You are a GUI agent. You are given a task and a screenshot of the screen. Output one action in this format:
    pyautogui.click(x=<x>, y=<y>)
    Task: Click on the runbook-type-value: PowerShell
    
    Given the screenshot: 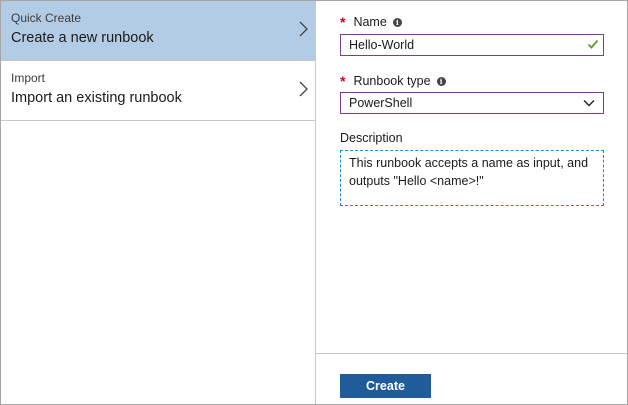 What is the action you would take?
    pyautogui.click(x=381, y=103)
    